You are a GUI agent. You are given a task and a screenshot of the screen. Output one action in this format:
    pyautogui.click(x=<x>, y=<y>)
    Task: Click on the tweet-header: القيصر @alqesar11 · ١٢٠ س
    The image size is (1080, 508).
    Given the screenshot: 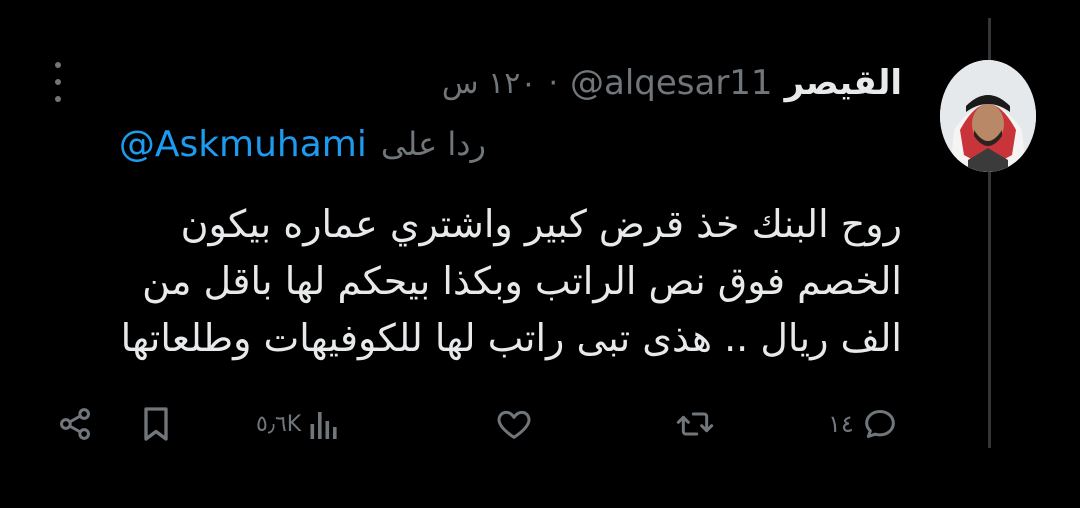 What is the action you would take?
    pyautogui.click(x=672, y=83)
    